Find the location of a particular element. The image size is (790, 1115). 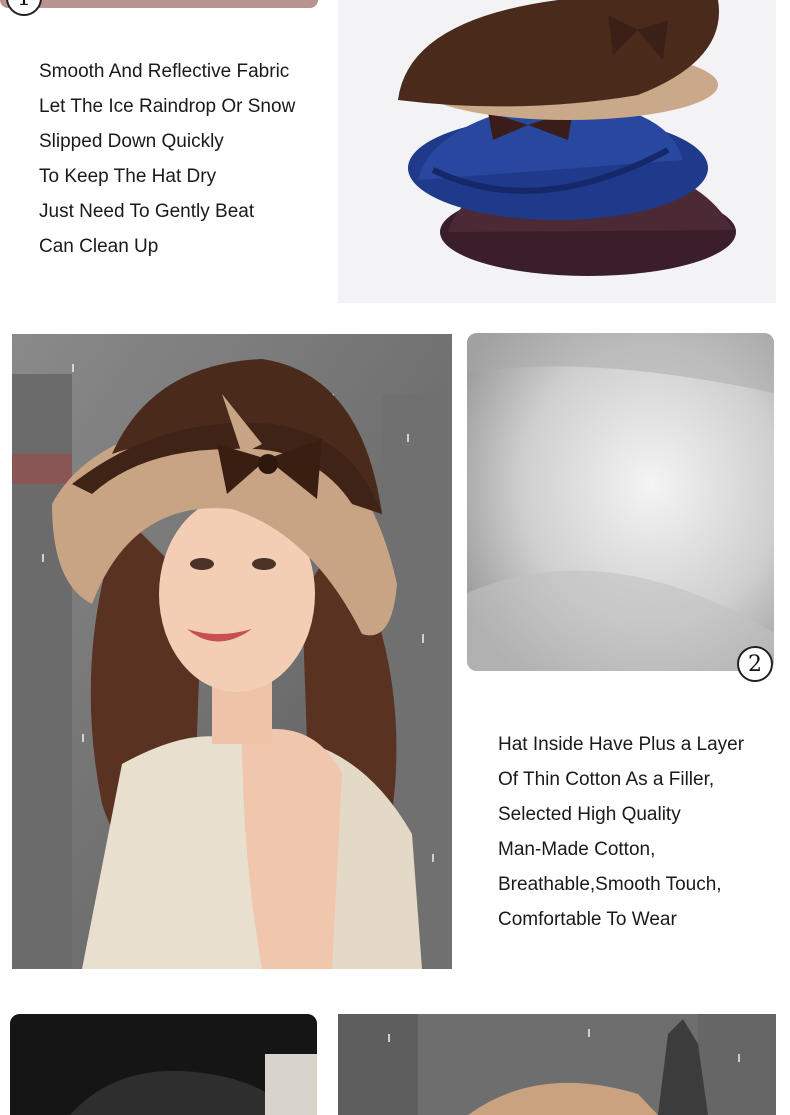

feature-line: Comfortable To Wear is located at coordinates (587, 919).